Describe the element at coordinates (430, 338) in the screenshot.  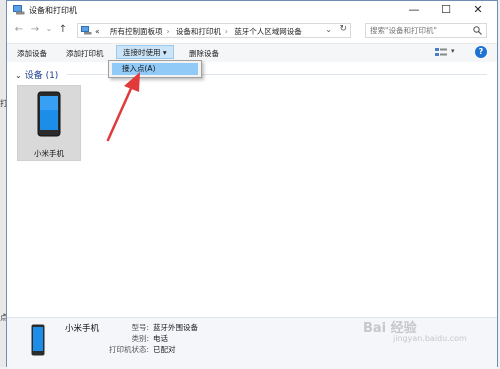
I see `watermark-url: jingyan.baidu.com` at that location.